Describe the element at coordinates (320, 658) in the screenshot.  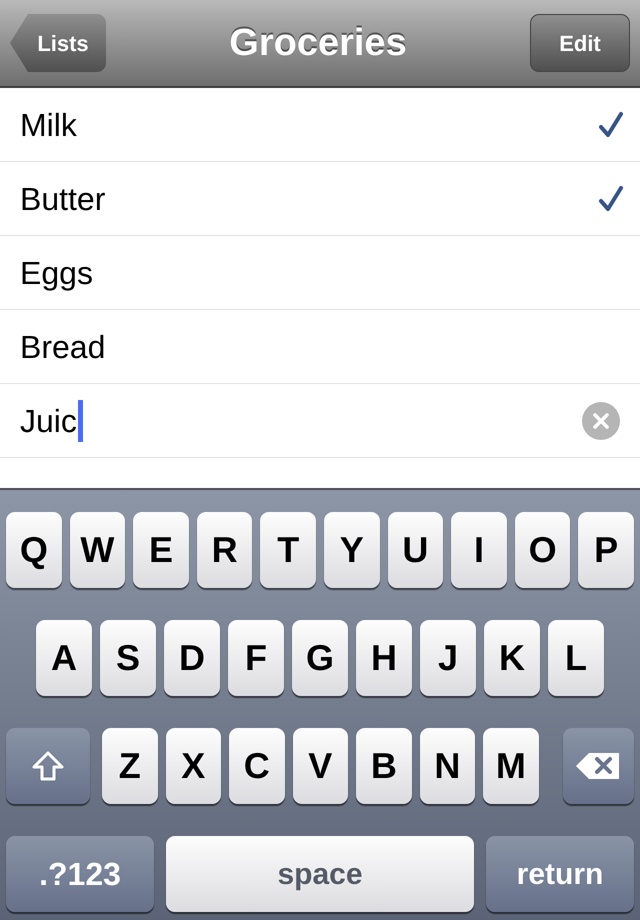
I see `letter-key: G` at that location.